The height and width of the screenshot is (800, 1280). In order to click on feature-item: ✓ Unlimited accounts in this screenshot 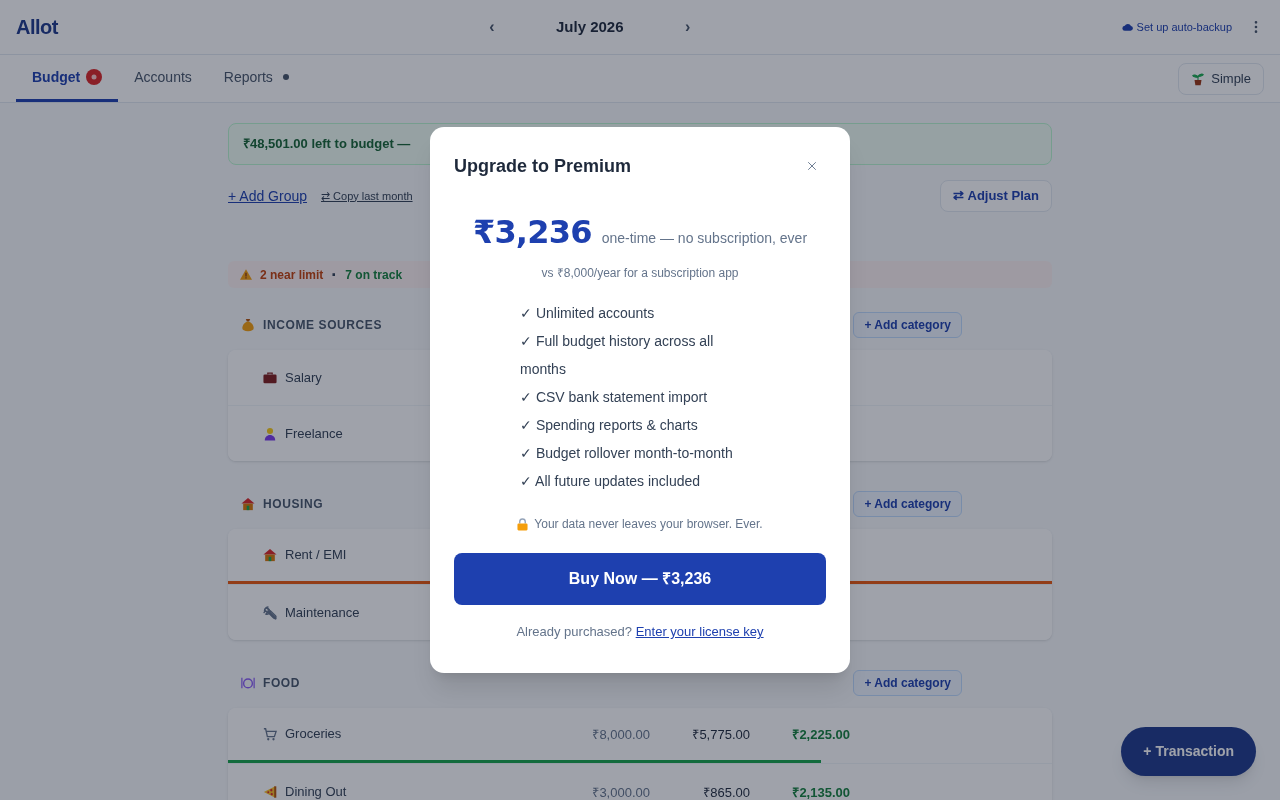, I will do `click(588, 314)`.